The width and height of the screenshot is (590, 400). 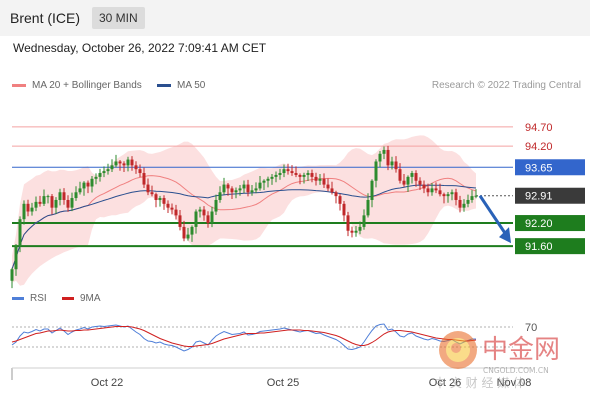 What do you see at coordinates (244, 336) in the screenshot?
I see `rsi-ma-line` at bounding box center [244, 336].